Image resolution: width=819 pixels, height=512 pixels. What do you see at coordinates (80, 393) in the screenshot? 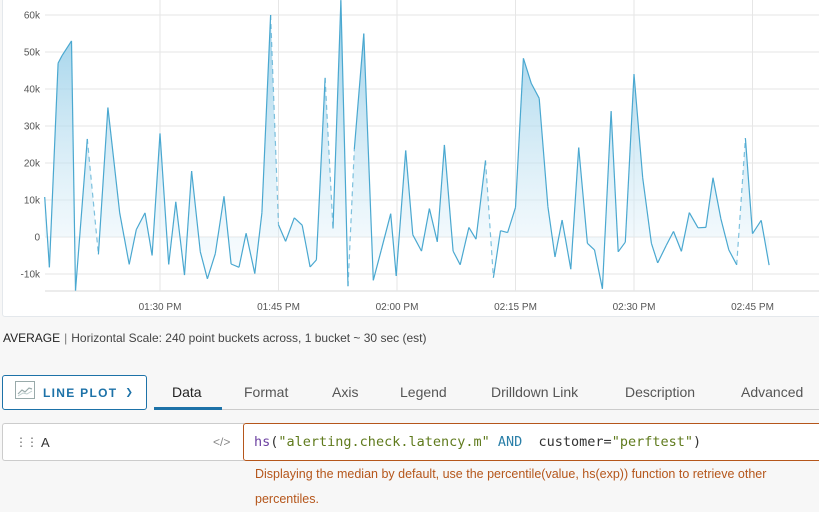
I see `chart-type-label: LINE PLOT` at bounding box center [80, 393].